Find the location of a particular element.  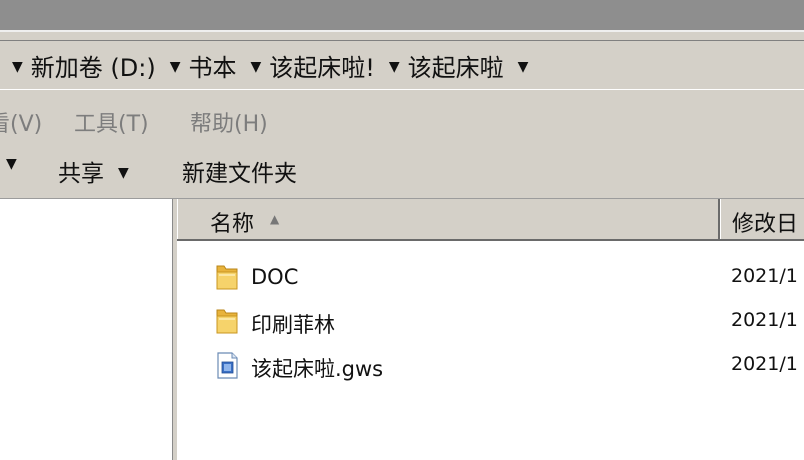

breadcrumb-drive: ▼ 新加卷 (D:) is located at coordinates (78, 65).